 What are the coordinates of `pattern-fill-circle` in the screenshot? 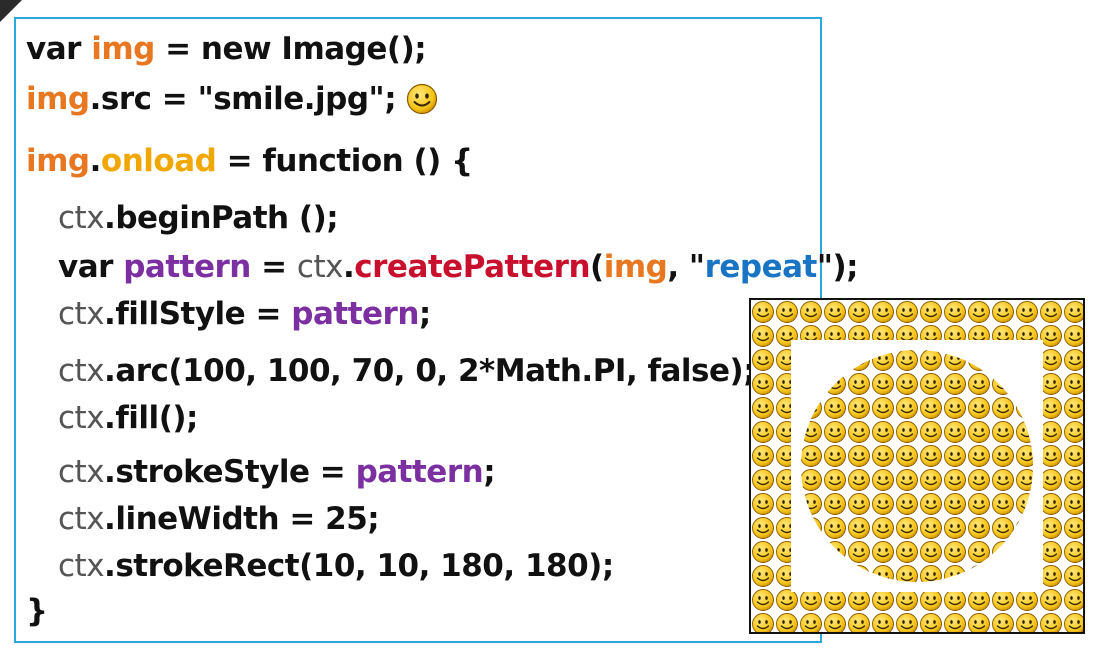 It's located at (917, 466).